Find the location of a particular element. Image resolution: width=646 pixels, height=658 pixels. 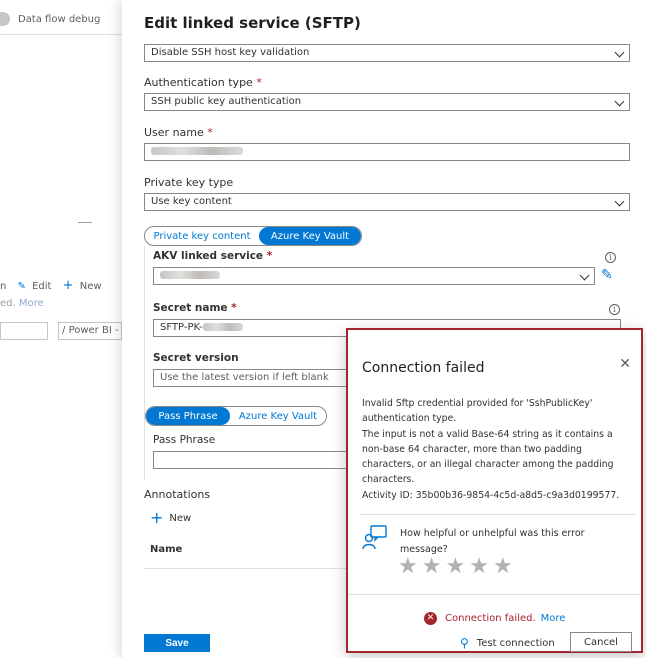

edit-pencil-icon: ✎ is located at coordinates (607, 275).